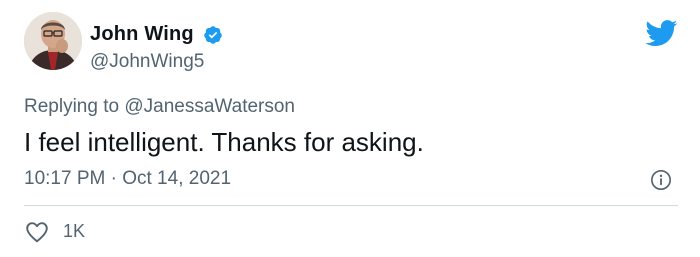  I want to click on heart-outline-icon, so click(37, 232).